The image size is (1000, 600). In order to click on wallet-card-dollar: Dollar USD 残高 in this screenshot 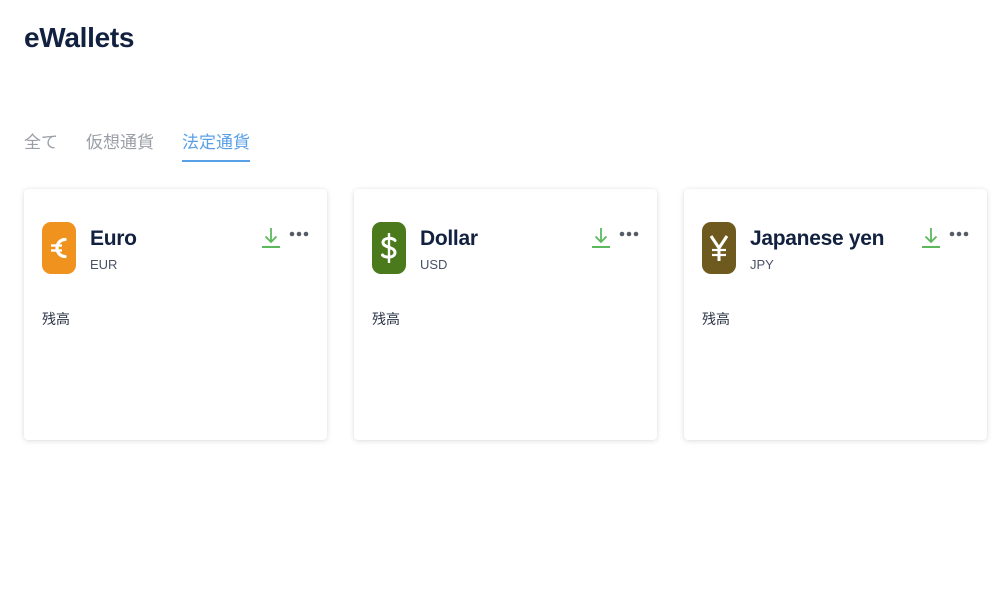, I will do `click(505, 314)`.